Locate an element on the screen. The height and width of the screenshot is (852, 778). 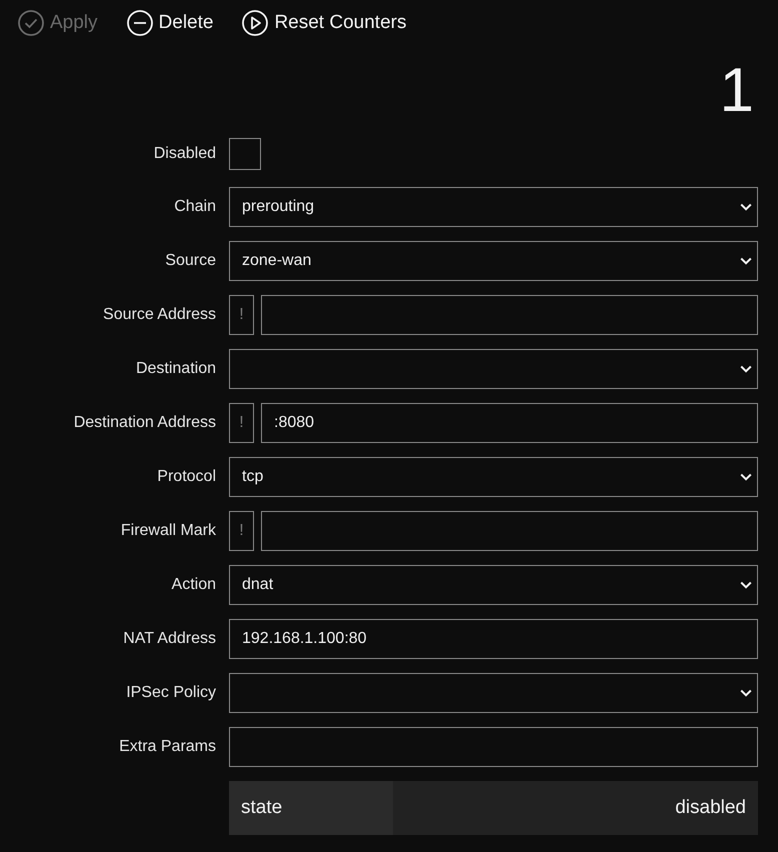
field-label: Extra Params is located at coordinates (167, 747).